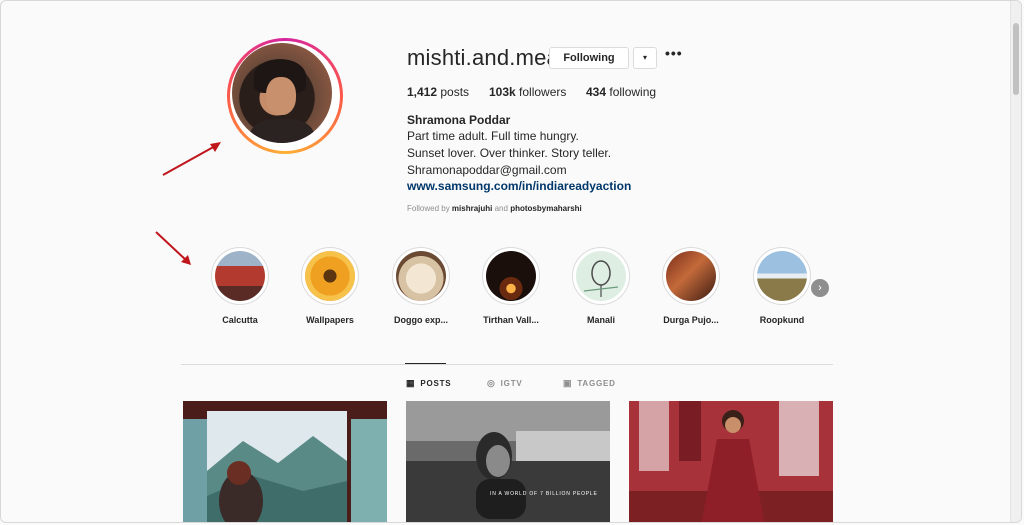 The image size is (1024, 525). I want to click on post-thumbnail: IN A WORLD OF 7 BILLION PEOPLE, so click(508, 461).